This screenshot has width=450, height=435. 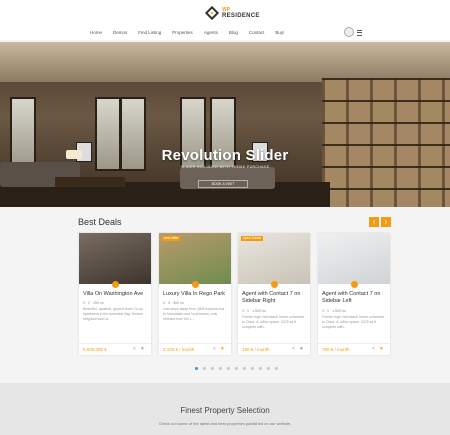 What do you see at coordinates (386, 222) in the screenshot?
I see `next-arrow-icon: ›` at bounding box center [386, 222].